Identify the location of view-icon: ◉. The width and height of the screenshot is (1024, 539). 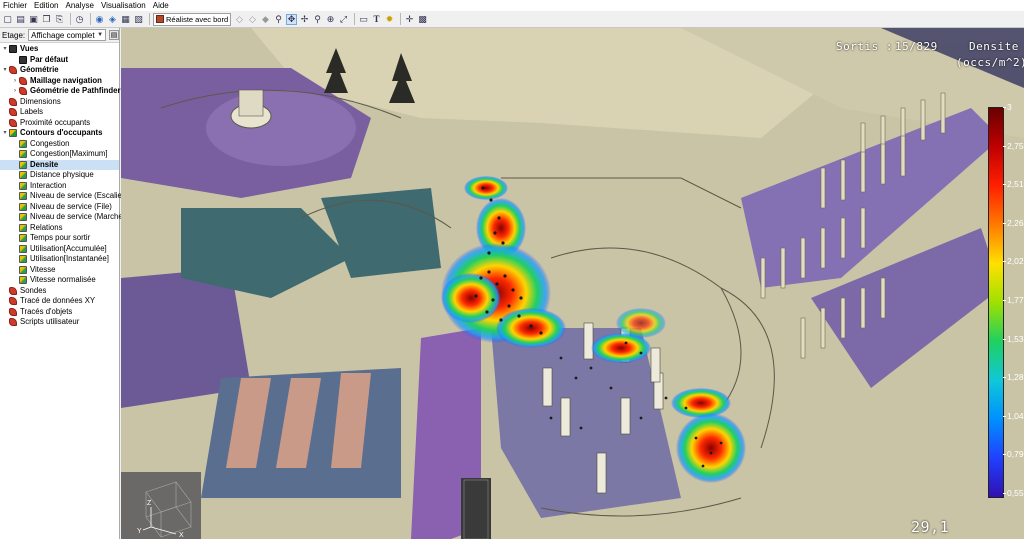
(99, 19).